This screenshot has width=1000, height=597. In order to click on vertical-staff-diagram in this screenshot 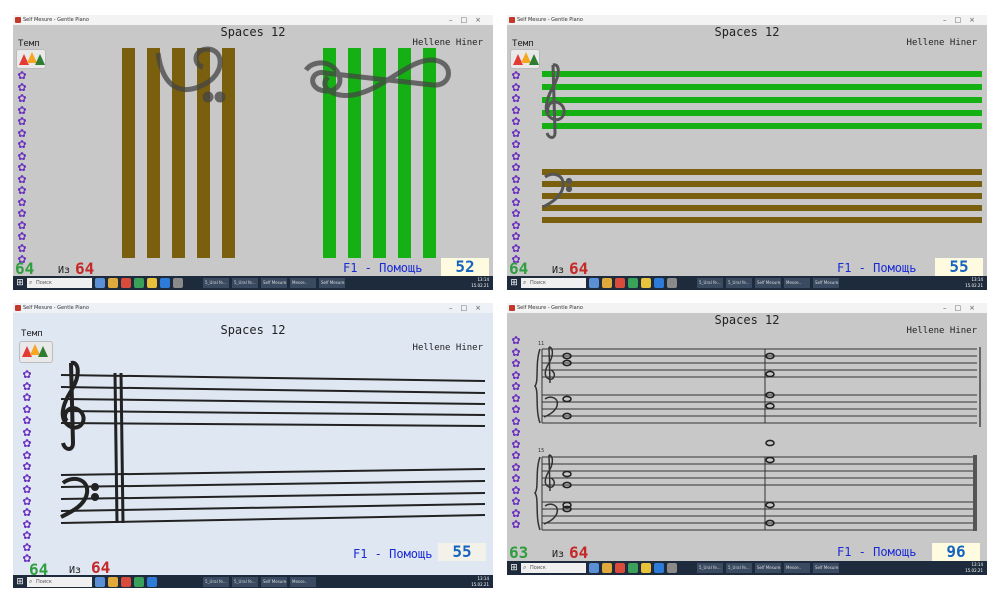, I will do `click(286, 152)`.